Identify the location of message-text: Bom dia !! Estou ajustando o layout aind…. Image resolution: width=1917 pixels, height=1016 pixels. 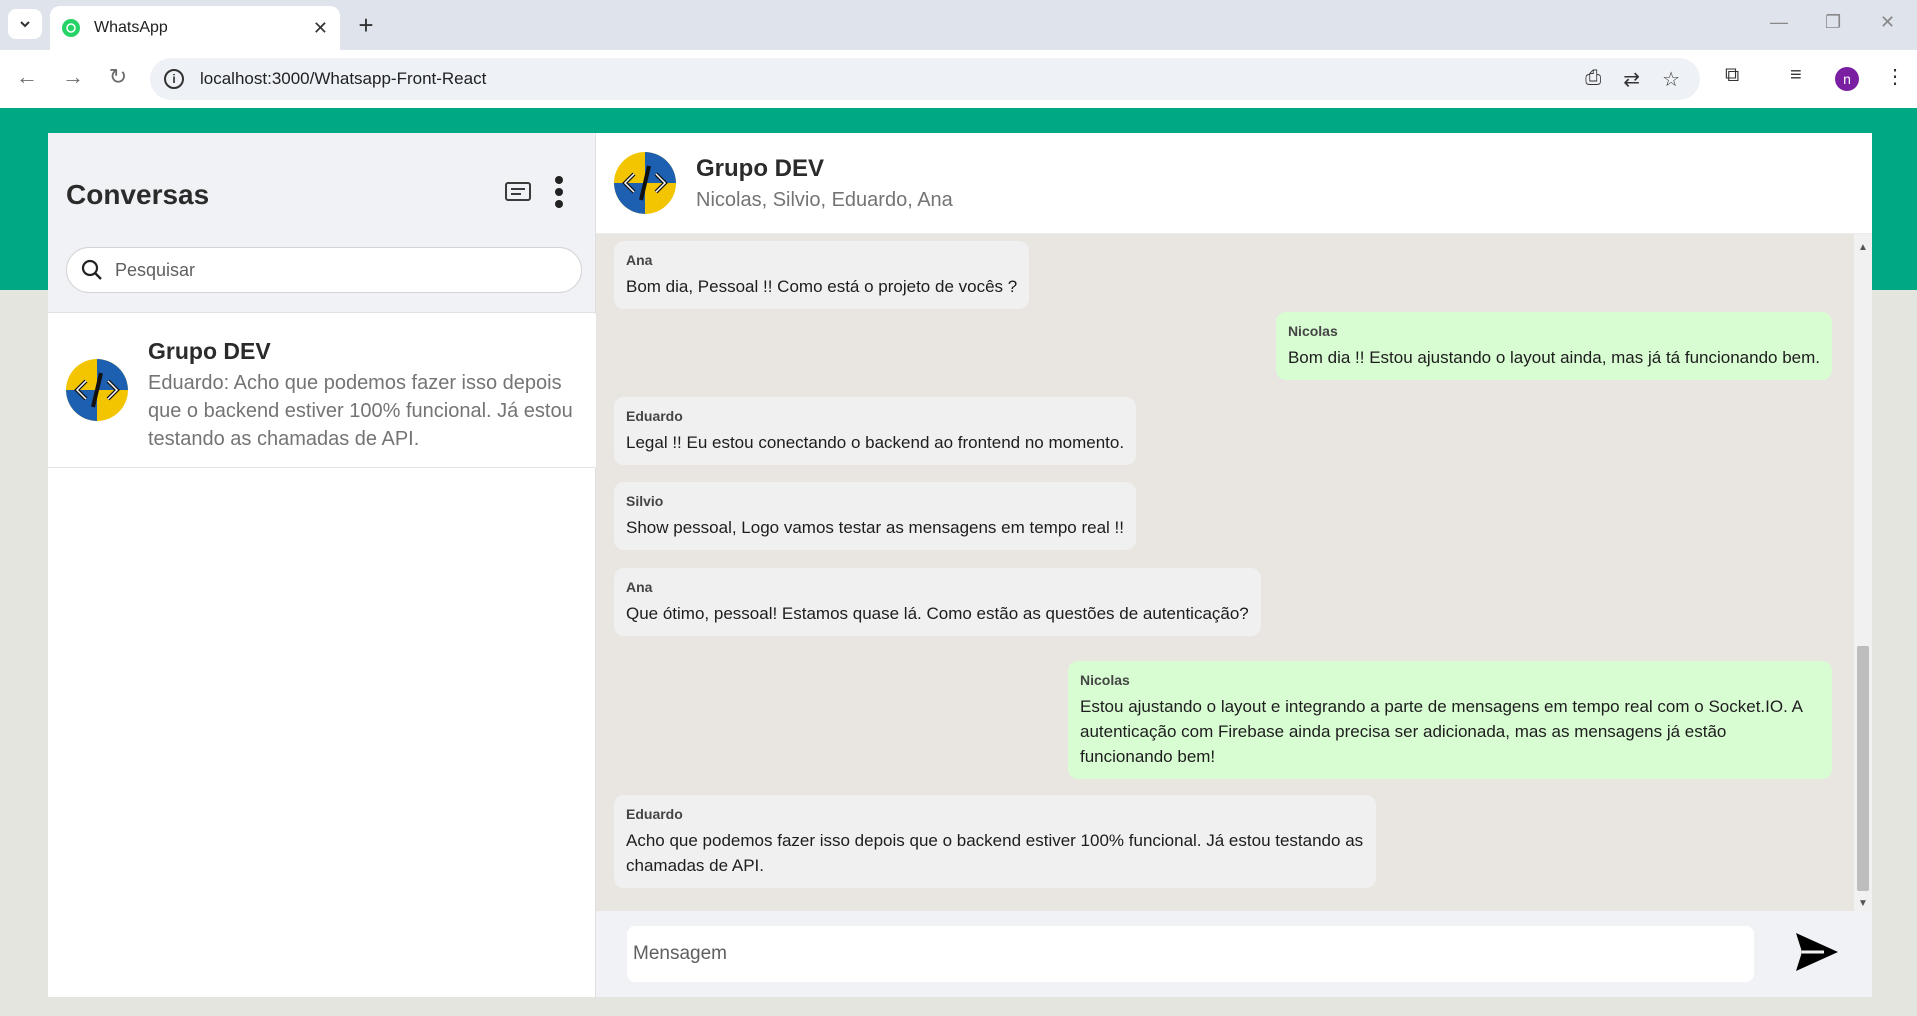
(1553, 357).